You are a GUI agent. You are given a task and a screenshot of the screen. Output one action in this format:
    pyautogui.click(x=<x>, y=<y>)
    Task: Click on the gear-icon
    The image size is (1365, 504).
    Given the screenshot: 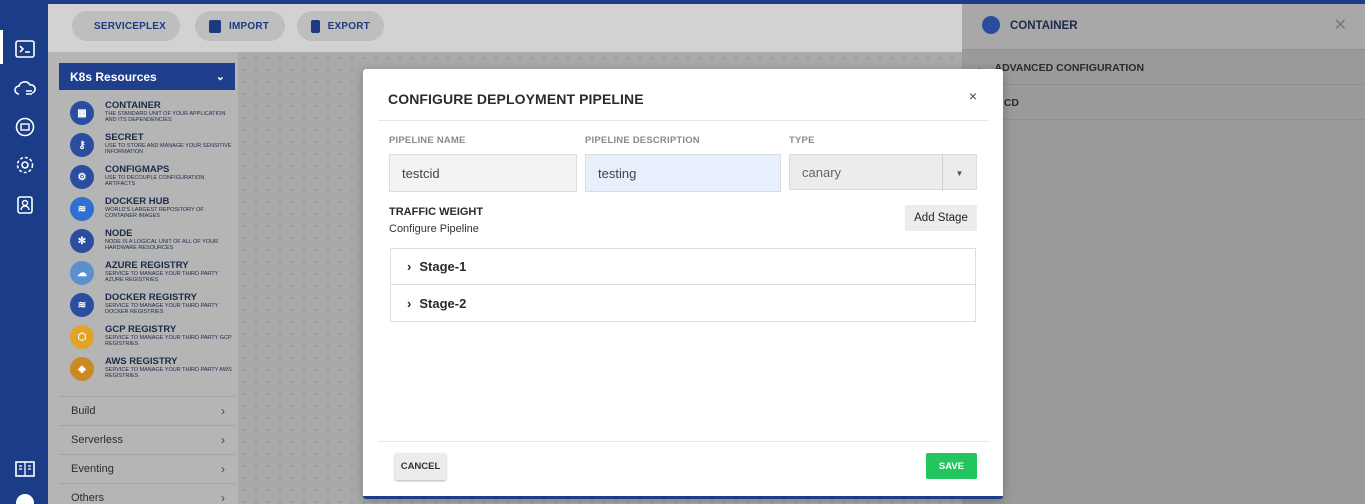 What is the action you would take?
    pyautogui.click(x=25, y=165)
    